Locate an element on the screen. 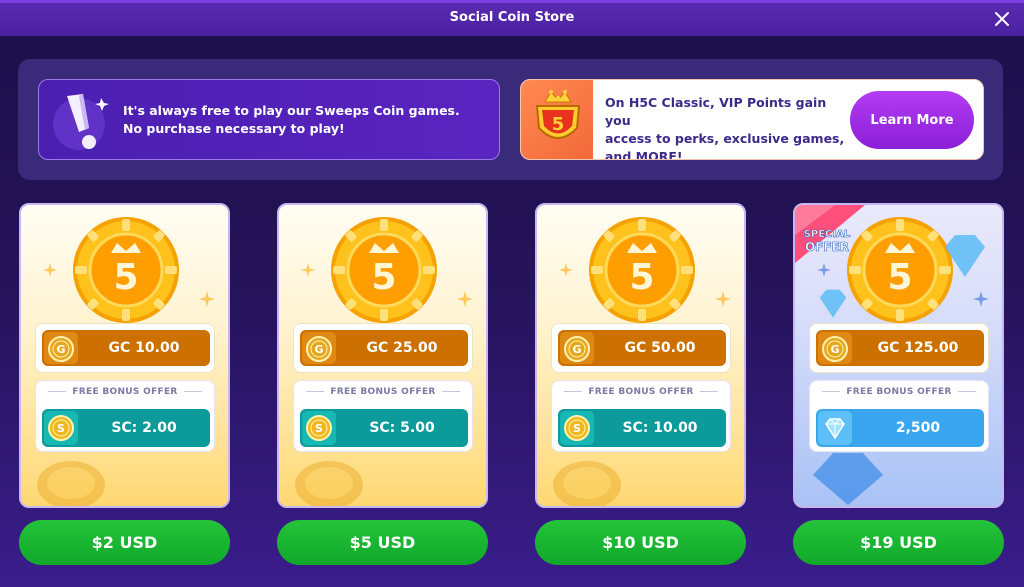  gold-coin-amount-box: G GC 125.00 is located at coordinates (899, 348).